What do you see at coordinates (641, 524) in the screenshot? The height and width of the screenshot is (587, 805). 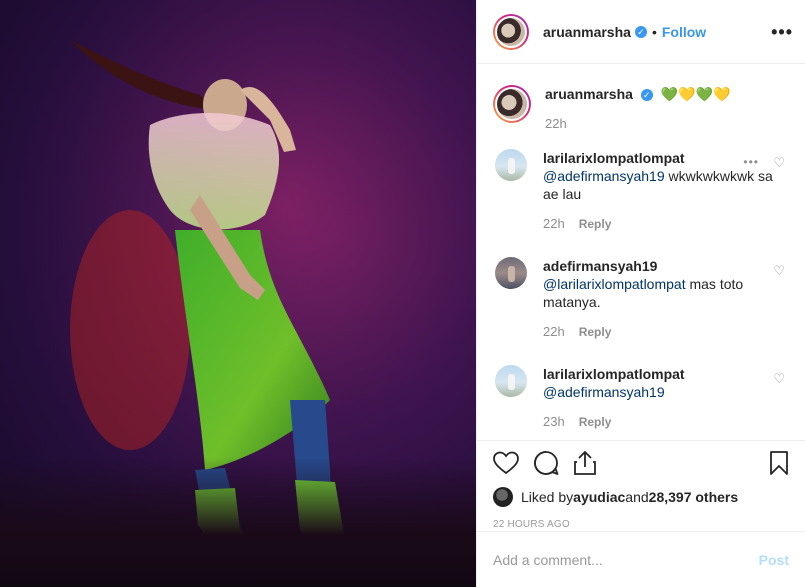 I see `post-timestamp: 22 HOURS AGO` at bounding box center [641, 524].